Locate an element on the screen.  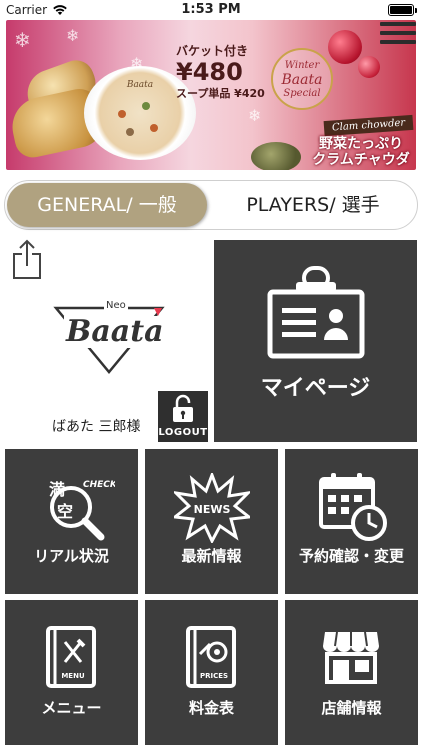
logout-button: LOGOUT is located at coordinates (183, 416).